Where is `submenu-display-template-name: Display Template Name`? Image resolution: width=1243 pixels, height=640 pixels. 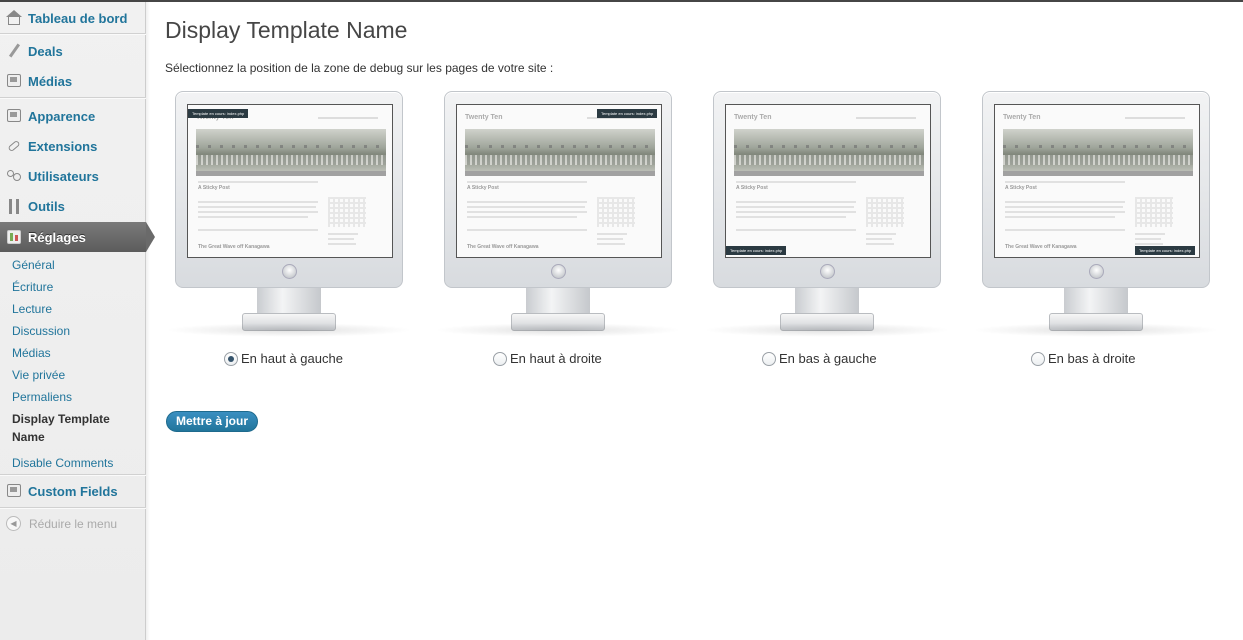 submenu-display-template-name: Display Template Name is located at coordinates (61, 428).